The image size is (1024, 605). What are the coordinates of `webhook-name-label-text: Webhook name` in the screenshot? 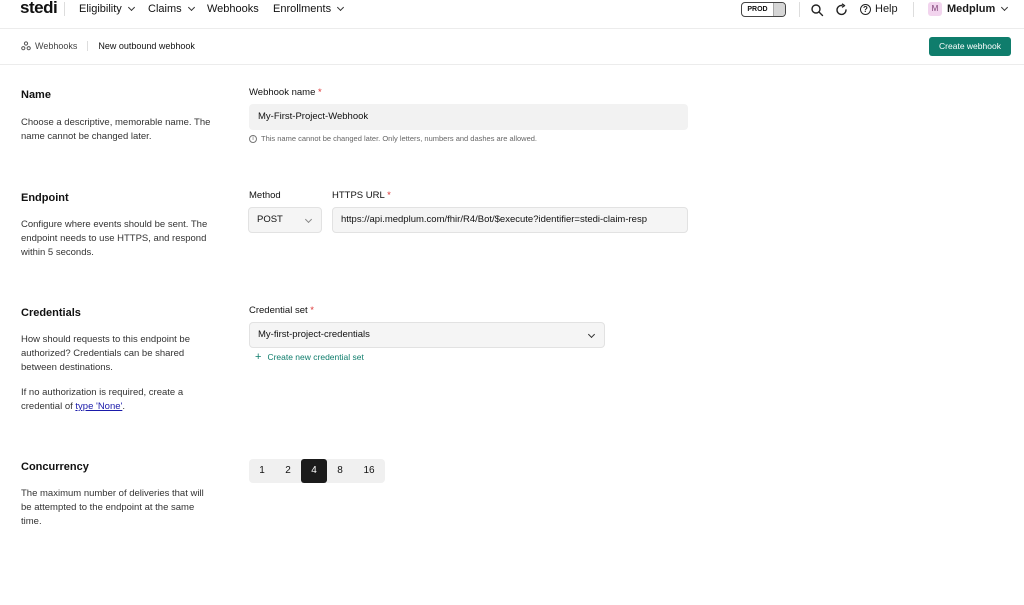 It's located at (282, 92).